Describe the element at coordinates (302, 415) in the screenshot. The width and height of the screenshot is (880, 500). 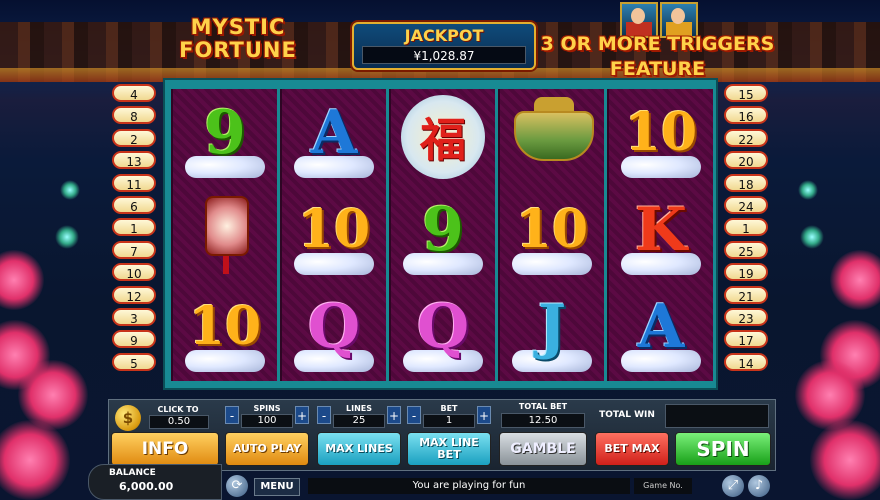
I see `spins-plus-button: +` at that location.